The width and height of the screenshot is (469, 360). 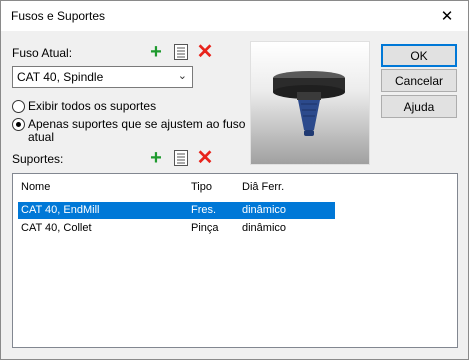 I want to click on edit-holder-icon, so click(x=181, y=158).